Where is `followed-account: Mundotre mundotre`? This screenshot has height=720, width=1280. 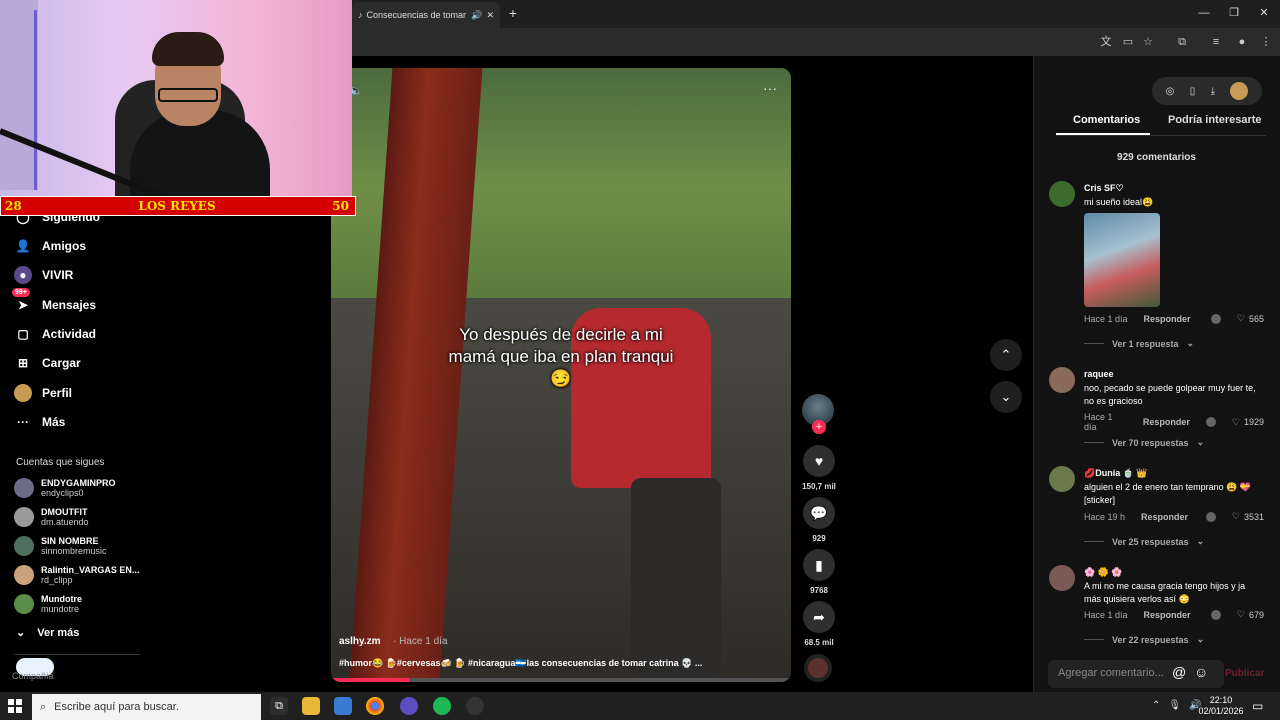 followed-account: Mundotre mundotre is located at coordinates (79, 604).